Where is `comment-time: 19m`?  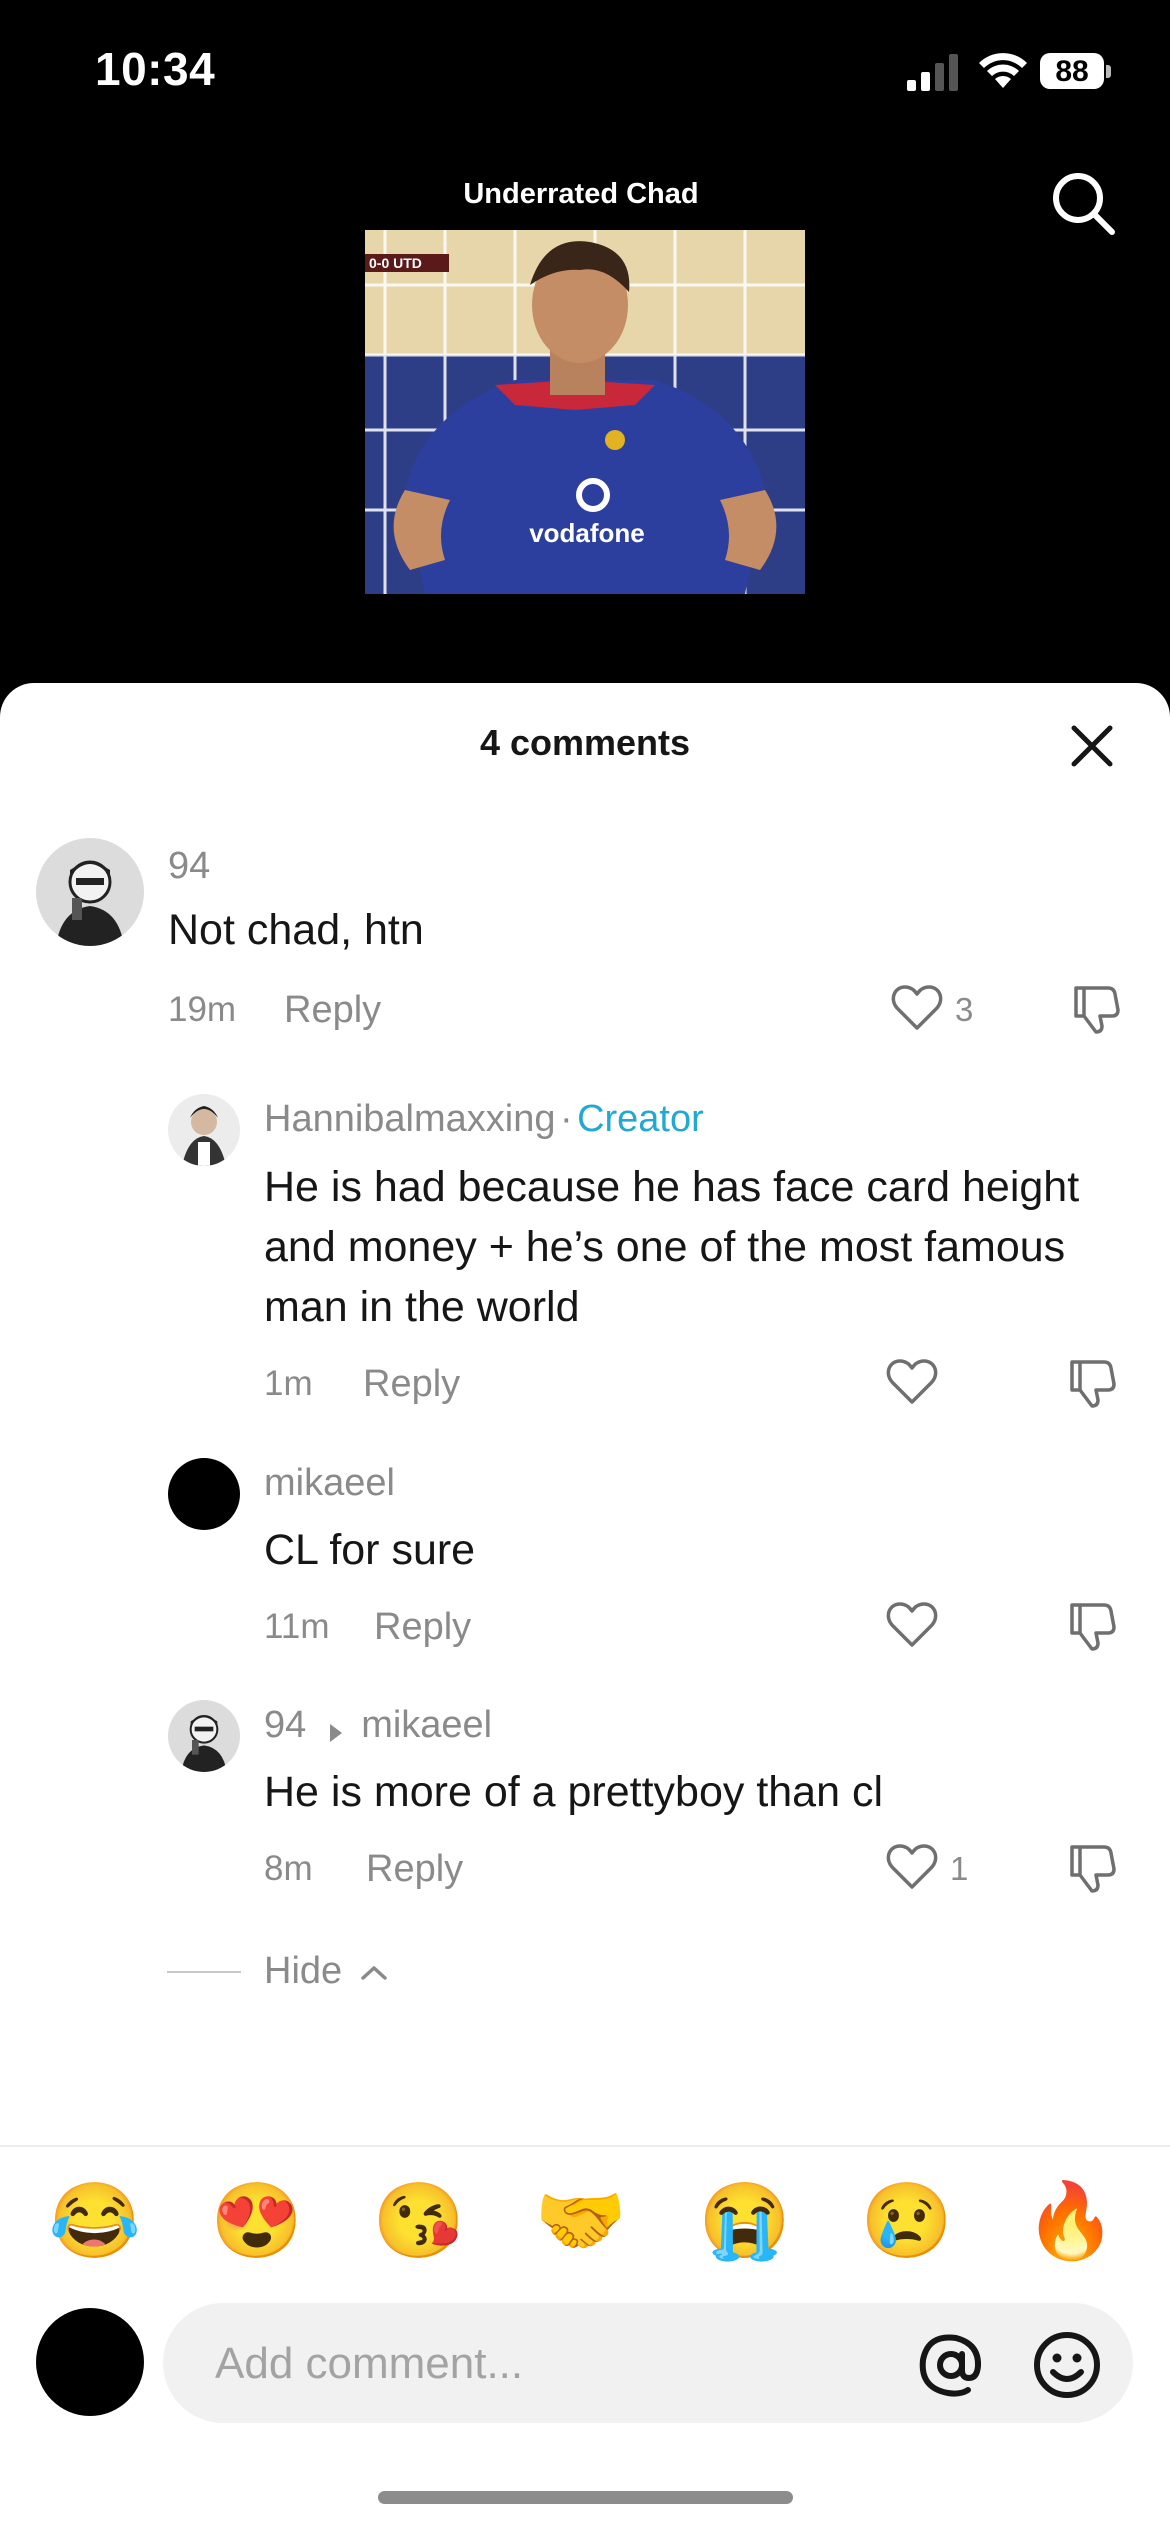 comment-time: 19m is located at coordinates (202, 1009).